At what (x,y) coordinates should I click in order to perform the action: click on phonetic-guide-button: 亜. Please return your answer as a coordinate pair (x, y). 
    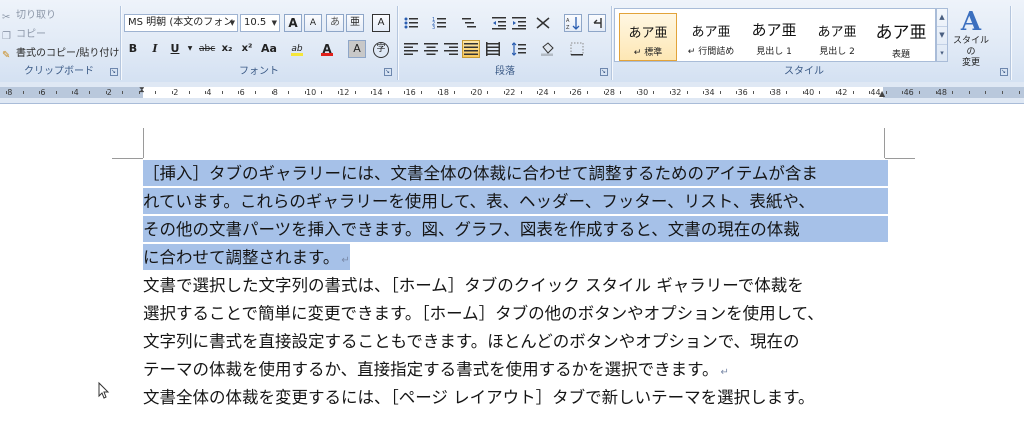
    Looking at the image, I should click on (355, 23).